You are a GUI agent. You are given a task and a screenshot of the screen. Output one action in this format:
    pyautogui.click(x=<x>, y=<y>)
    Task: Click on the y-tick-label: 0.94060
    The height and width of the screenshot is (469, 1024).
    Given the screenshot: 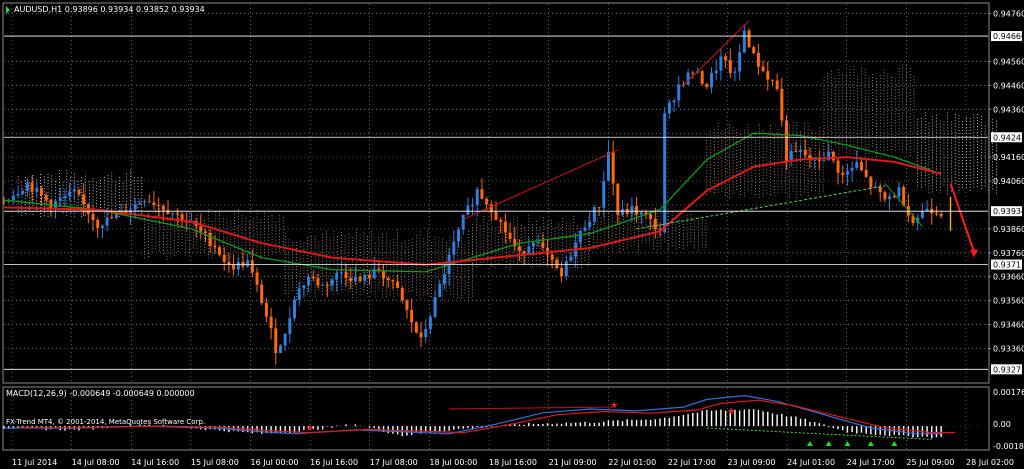 What is the action you would take?
    pyautogui.click(x=1008, y=181)
    